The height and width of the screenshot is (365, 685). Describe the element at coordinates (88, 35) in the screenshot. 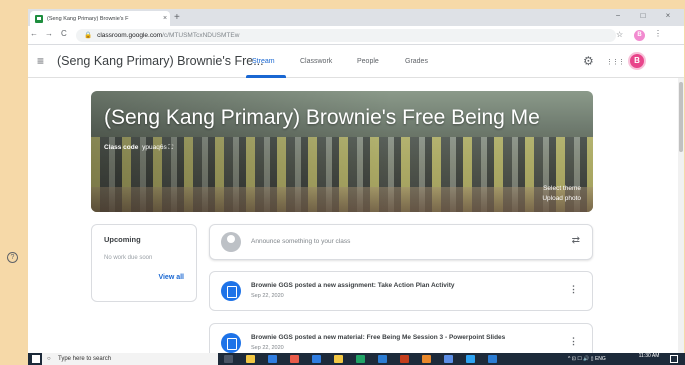

I see `lock-icon: 🔒` at that location.